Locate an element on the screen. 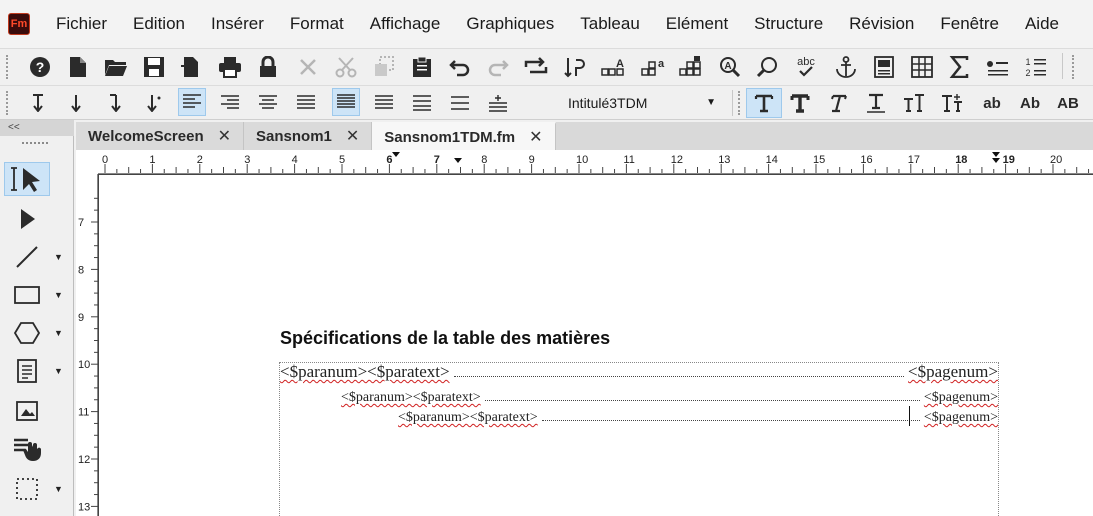 Image resolution: width=1093 pixels, height=516 pixels. para-designer-icon: a is located at coordinates (654, 67).